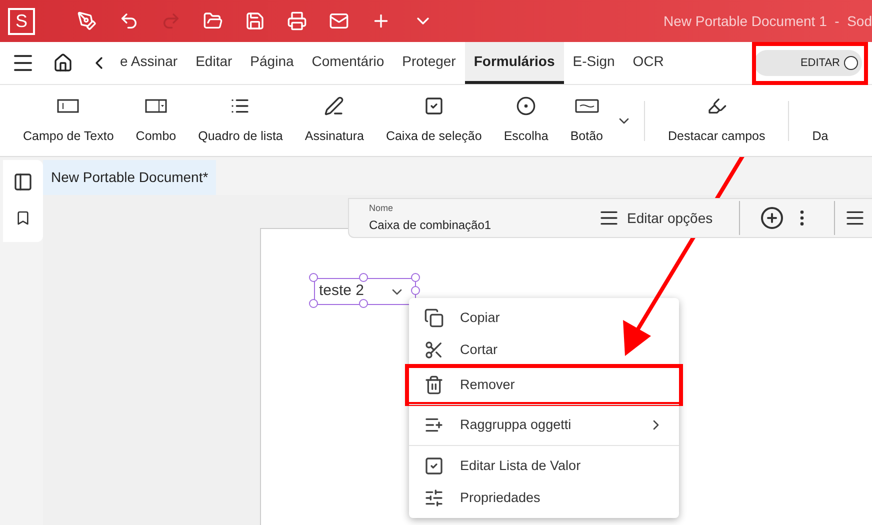 This screenshot has height=525, width=872. I want to click on app-logo: S, so click(21, 21).